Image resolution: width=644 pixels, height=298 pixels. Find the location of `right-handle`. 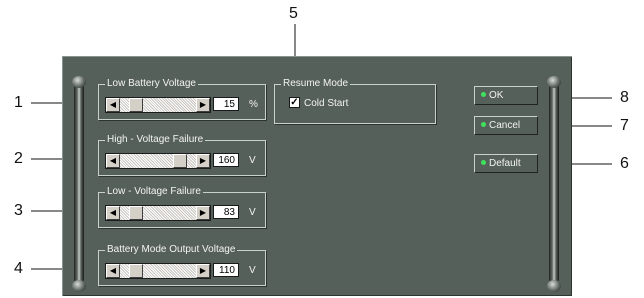

right-handle is located at coordinates (555, 184).